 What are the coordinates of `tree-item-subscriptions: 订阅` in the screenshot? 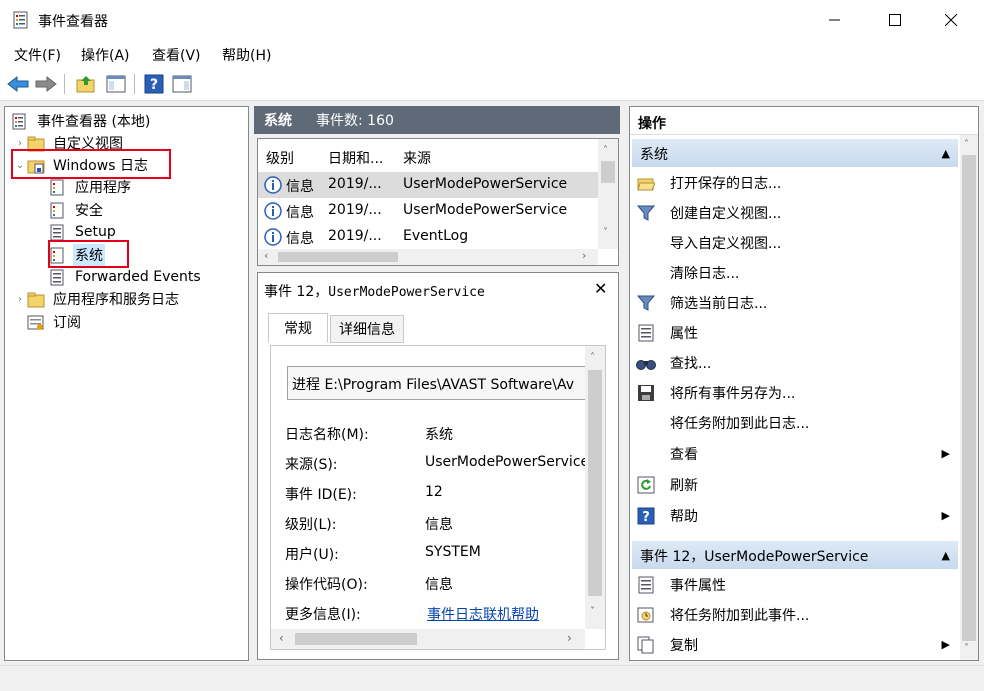 It's located at (48, 322).